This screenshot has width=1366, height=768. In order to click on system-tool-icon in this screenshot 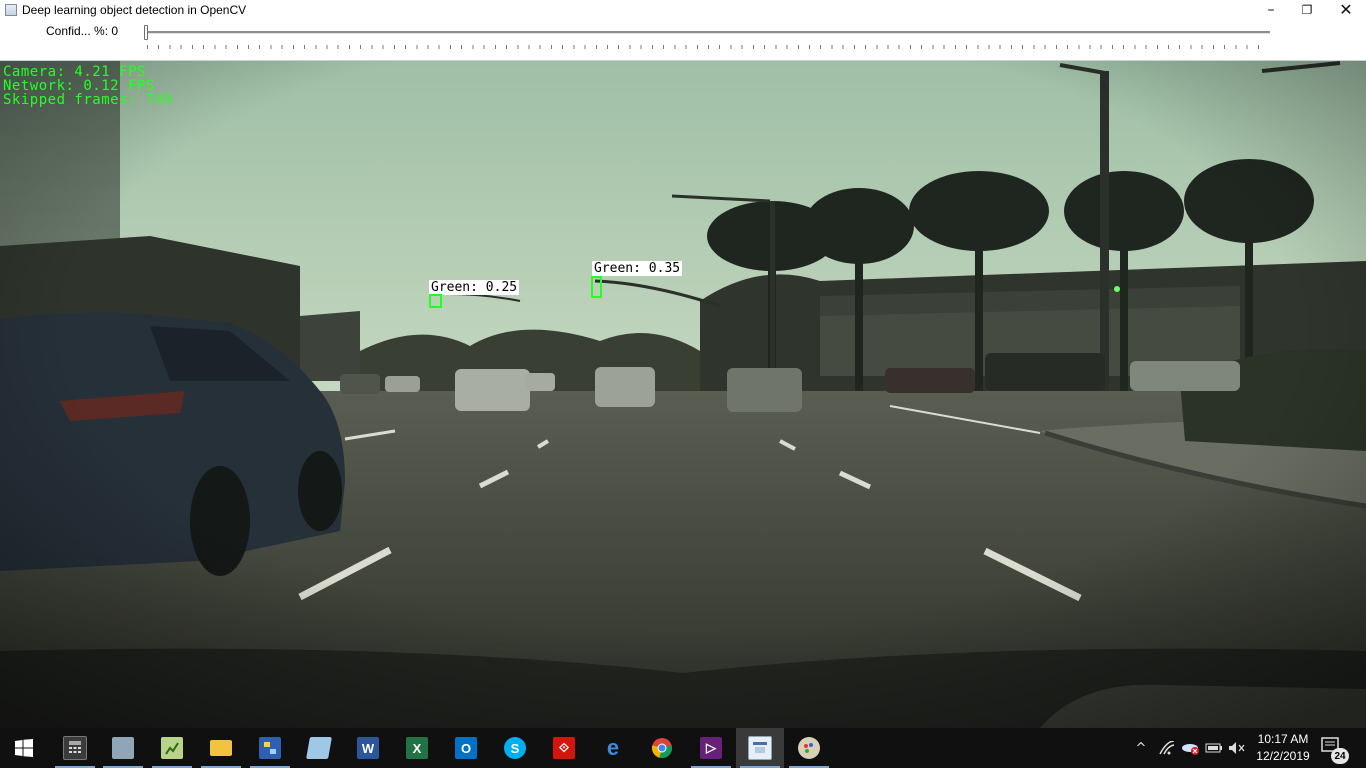, I will do `click(123, 748)`.